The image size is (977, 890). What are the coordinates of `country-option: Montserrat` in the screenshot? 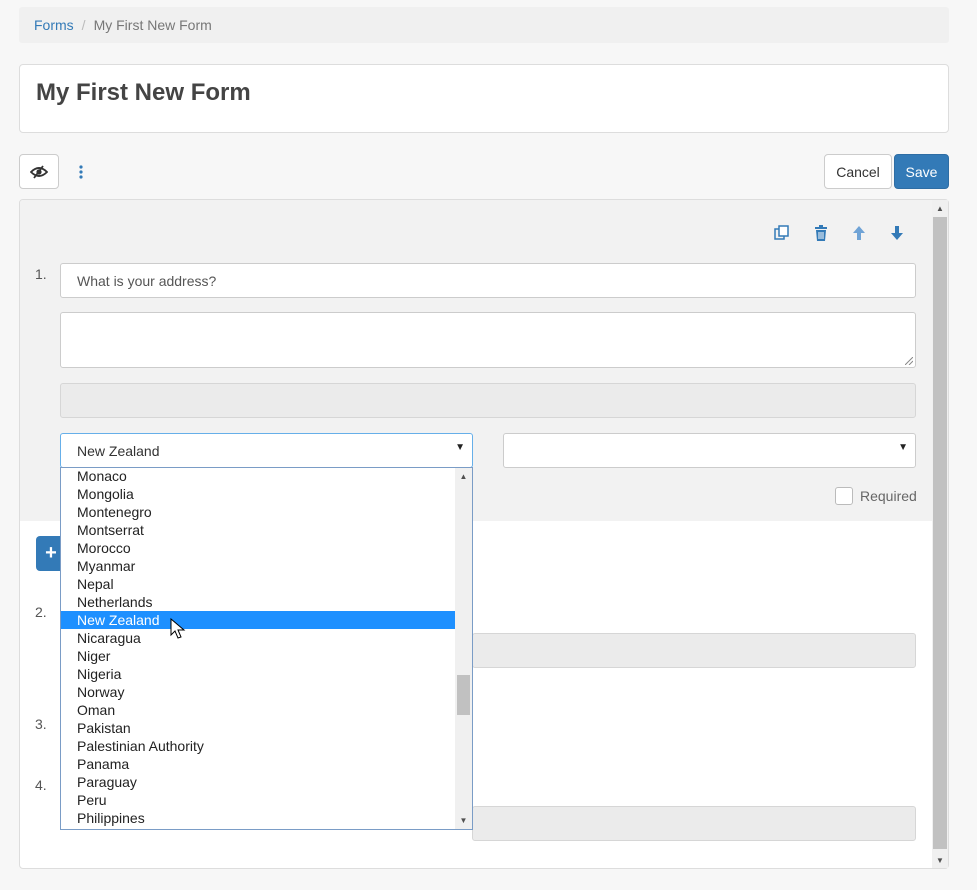 It's located at (258, 530).